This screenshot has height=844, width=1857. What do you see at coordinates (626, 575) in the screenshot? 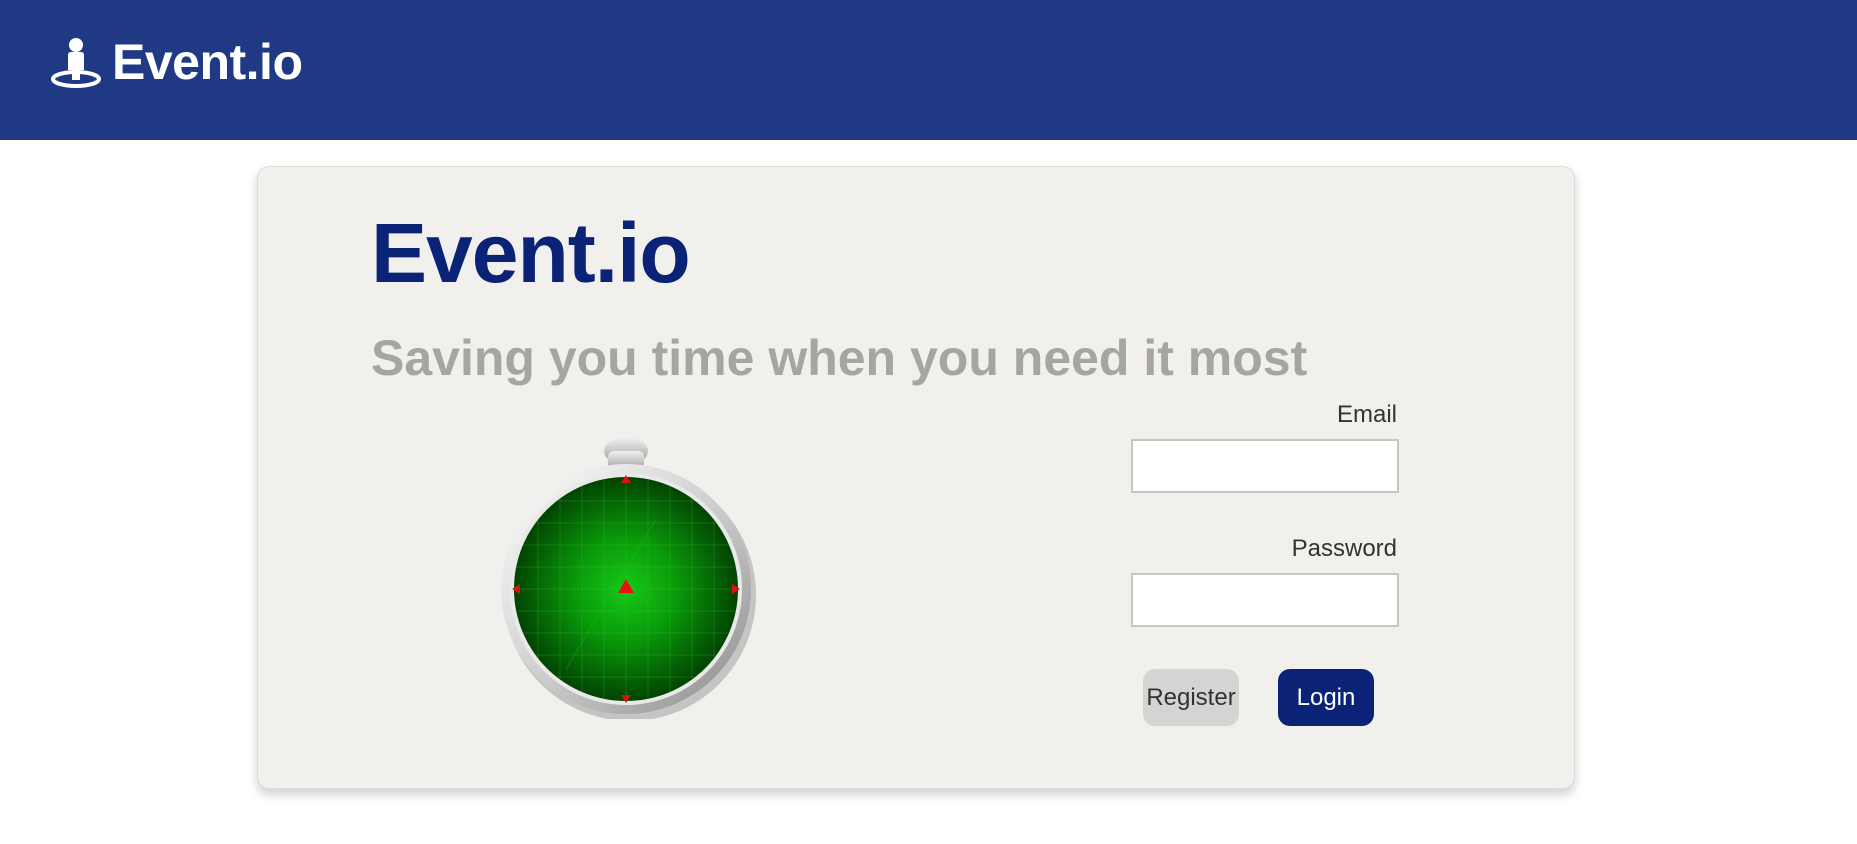
I see `radar-icon` at bounding box center [626, 575].